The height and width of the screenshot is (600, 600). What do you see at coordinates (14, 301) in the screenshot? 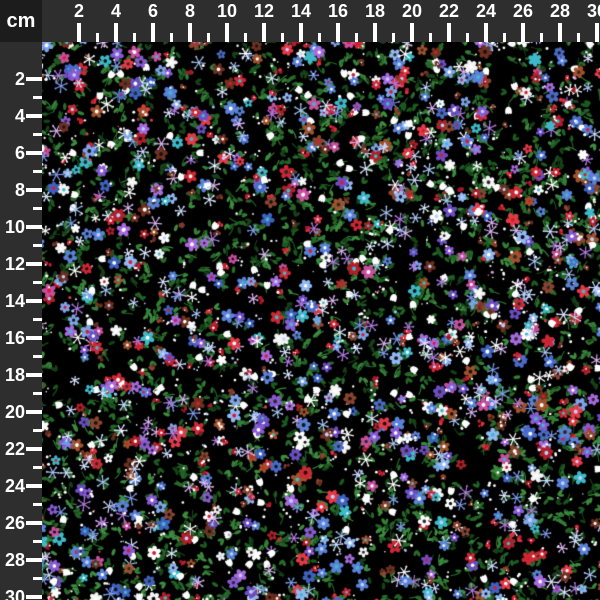
I see `ruler-left-label: 14` at bounding box center [14, 301].